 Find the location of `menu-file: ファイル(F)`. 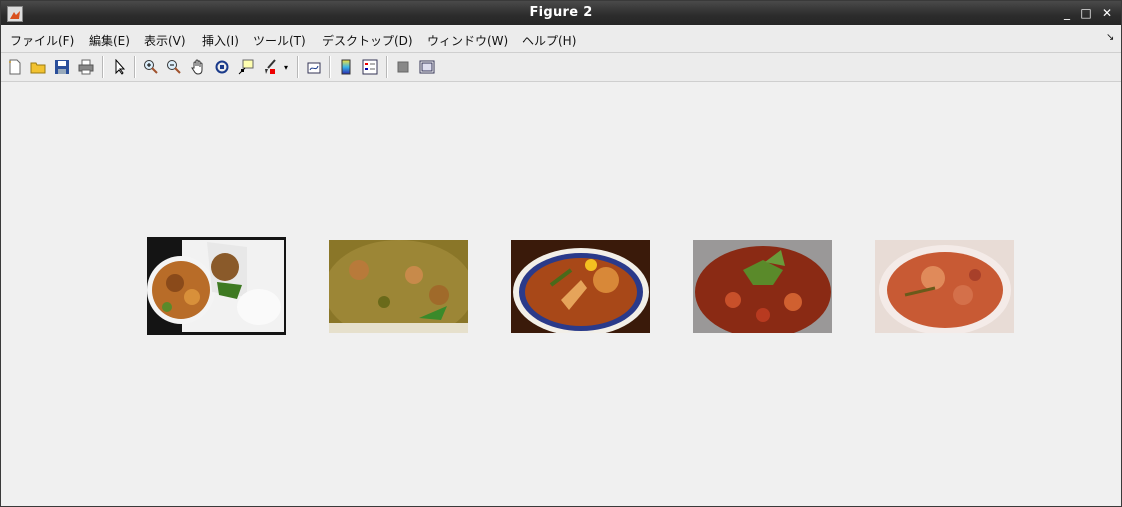

menu-file: ファイル(F) is located at coordinates (42, 40).